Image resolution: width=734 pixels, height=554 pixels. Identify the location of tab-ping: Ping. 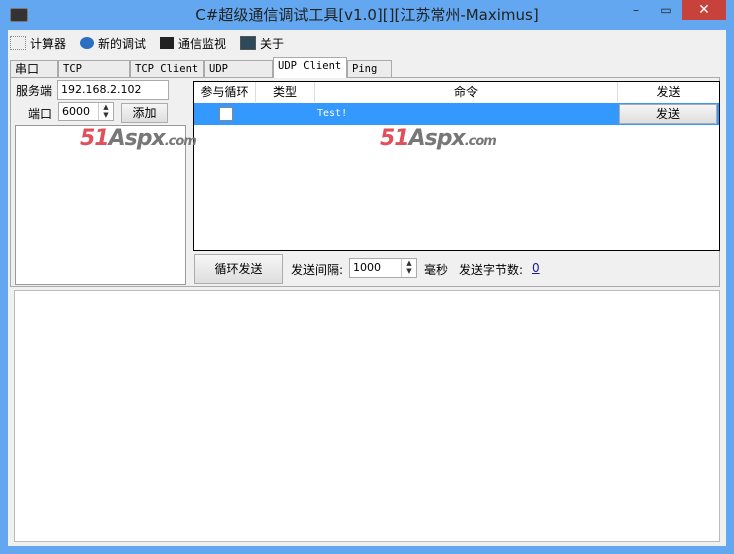
(369, 68).